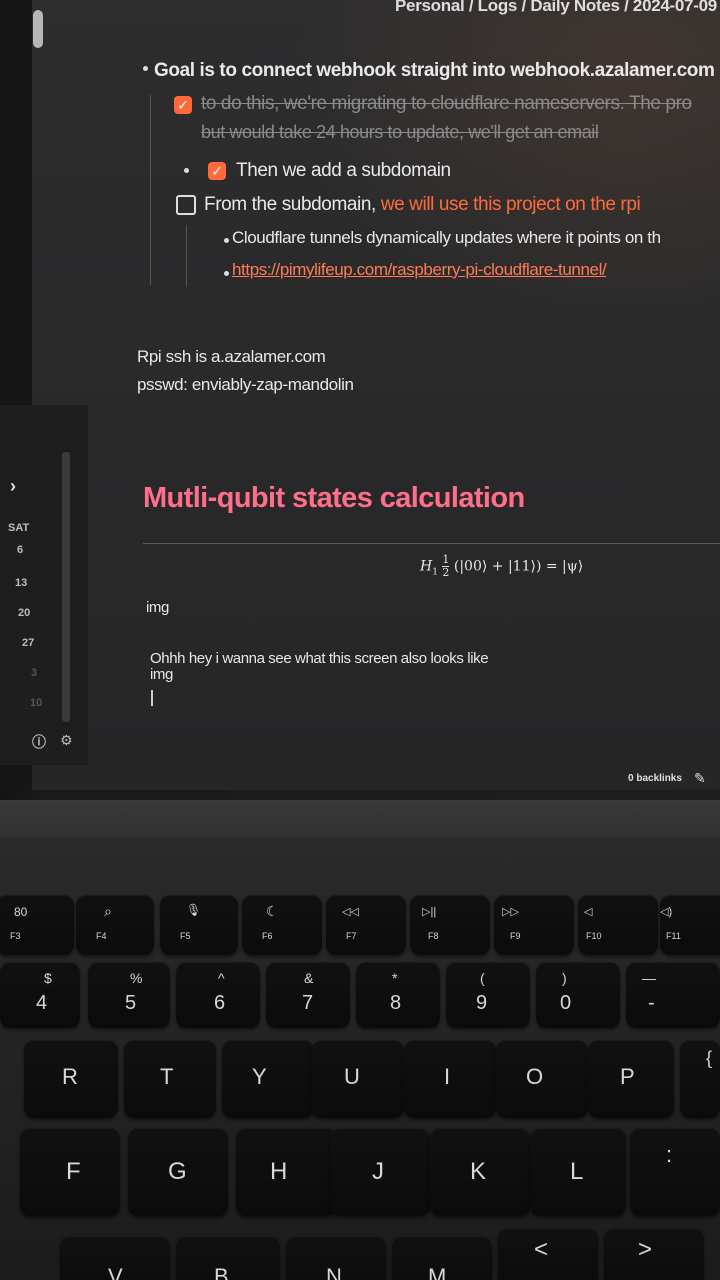  Describe the element at coordinates (334, 498) in the screenshot. I see `section-heading: Mutli-qubit states calculation` at that location.